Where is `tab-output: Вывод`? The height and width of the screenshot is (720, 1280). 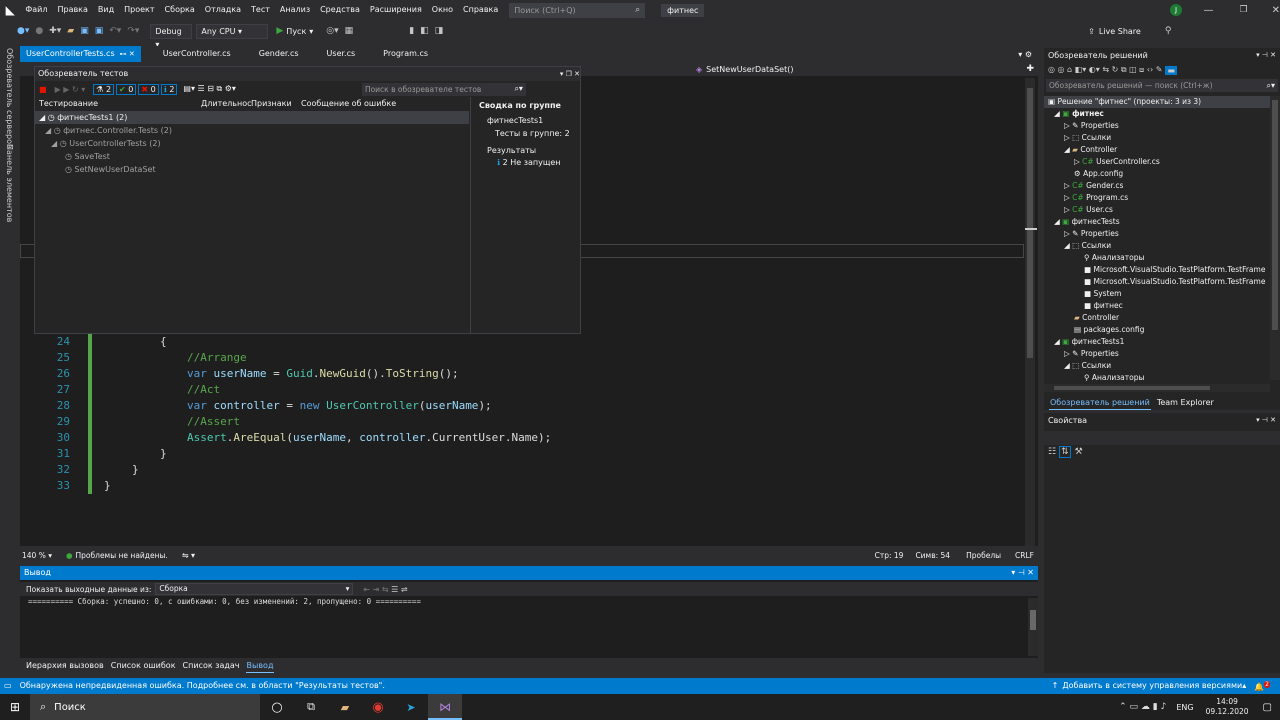
tab-output: Вывод is located at coordinates (260, 666).